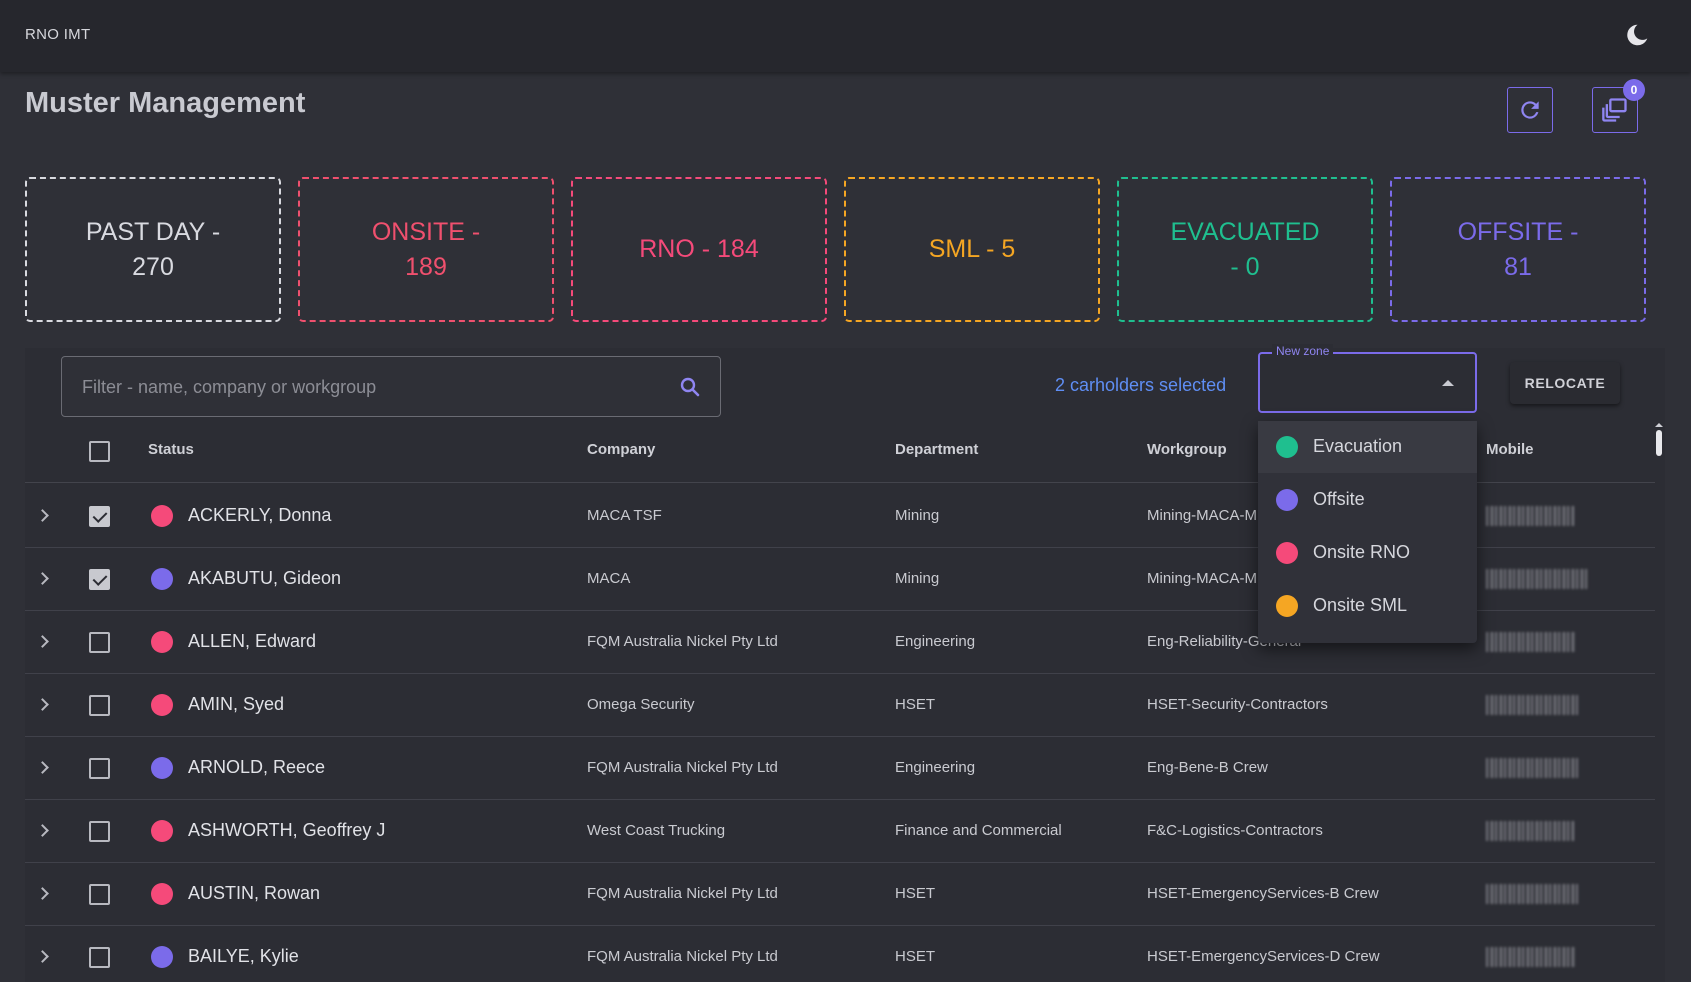 This screenshot has height=982, width=1691. Describe the element at coordinates (690, 387) in the screenshot. I see `search-icon` at that location.